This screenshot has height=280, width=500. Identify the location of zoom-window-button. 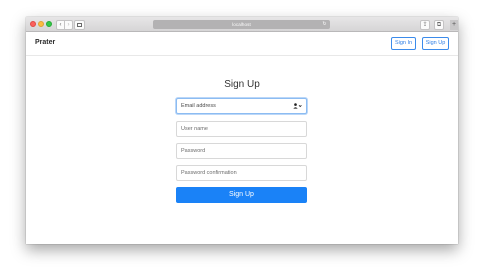
(49, 24).